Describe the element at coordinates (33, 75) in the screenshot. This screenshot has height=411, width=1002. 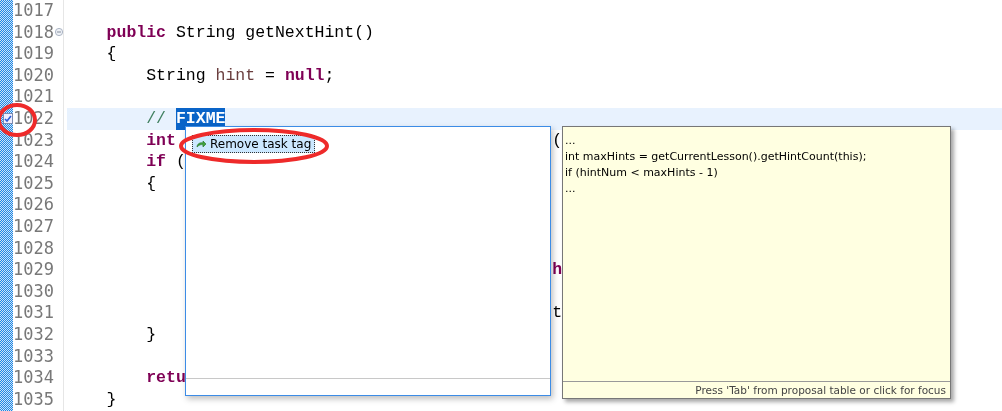
I see `line-number: 1020` at that location.